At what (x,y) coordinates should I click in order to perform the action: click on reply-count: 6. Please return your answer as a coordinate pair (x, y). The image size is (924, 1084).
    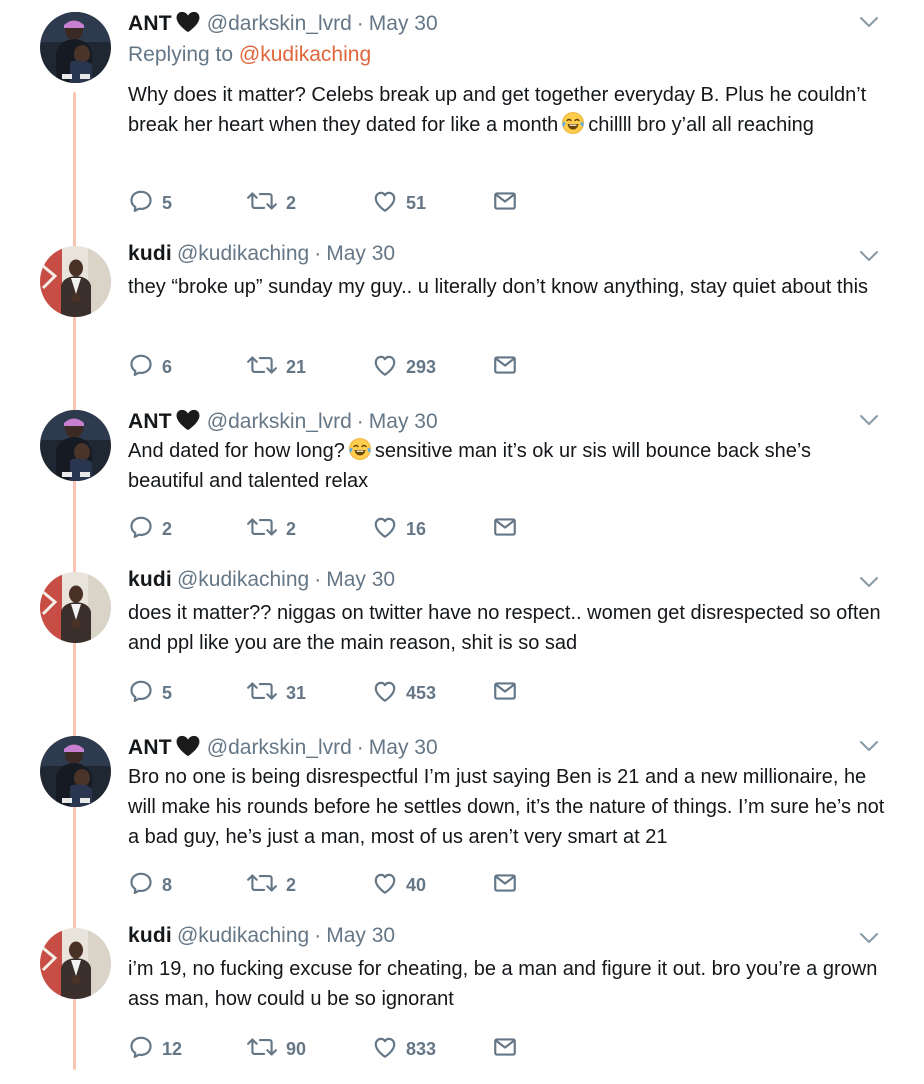
    Looking at the image, I should click on (167, 366).